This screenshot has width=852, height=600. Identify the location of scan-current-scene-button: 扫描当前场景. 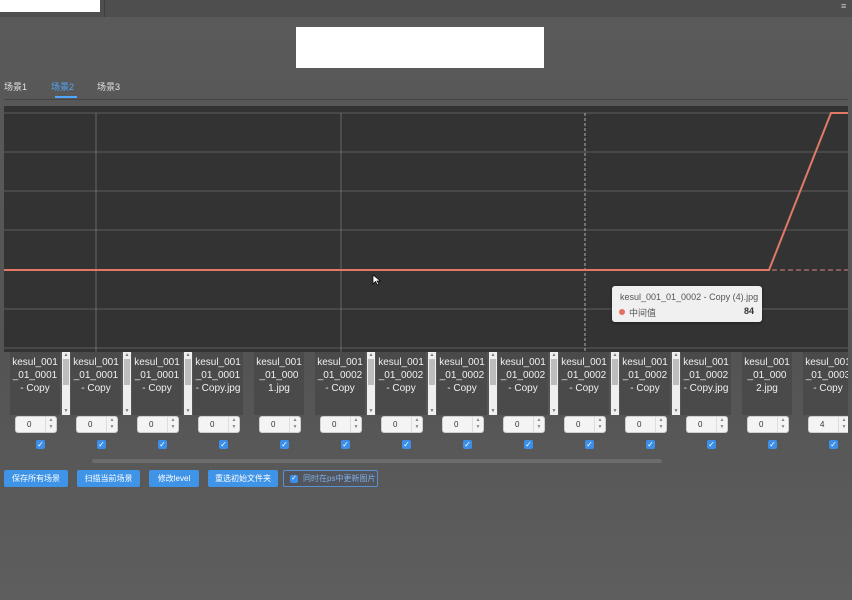
(108, 478).